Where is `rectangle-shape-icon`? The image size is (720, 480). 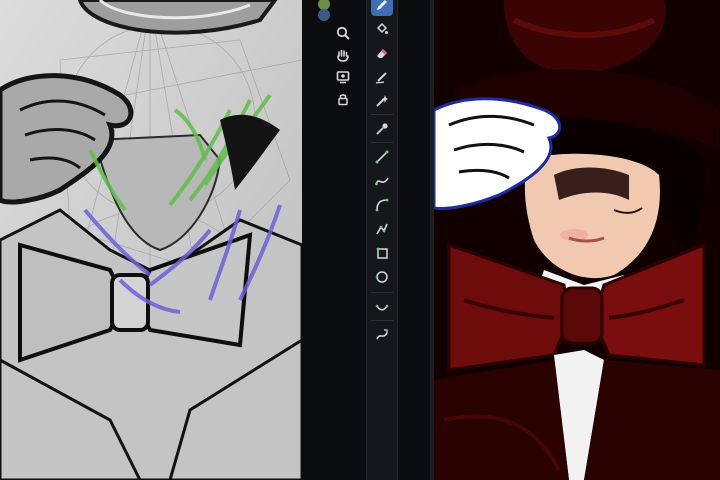
rectangle-shape-icon is located at coordinates (382, 253).